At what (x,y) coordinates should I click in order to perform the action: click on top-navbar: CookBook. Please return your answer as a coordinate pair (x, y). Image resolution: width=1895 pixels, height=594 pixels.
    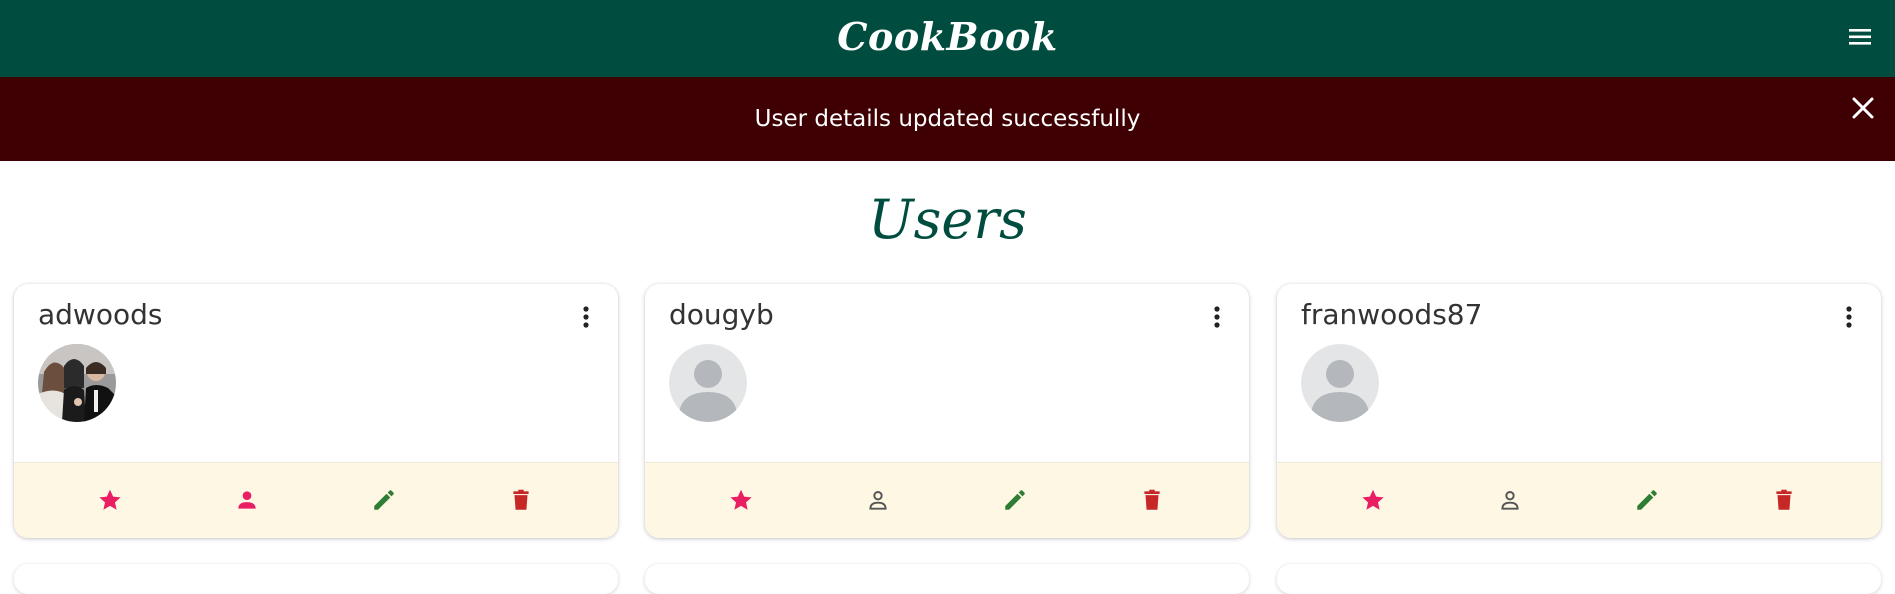
    Looking at the image, I should click on (947, 38).